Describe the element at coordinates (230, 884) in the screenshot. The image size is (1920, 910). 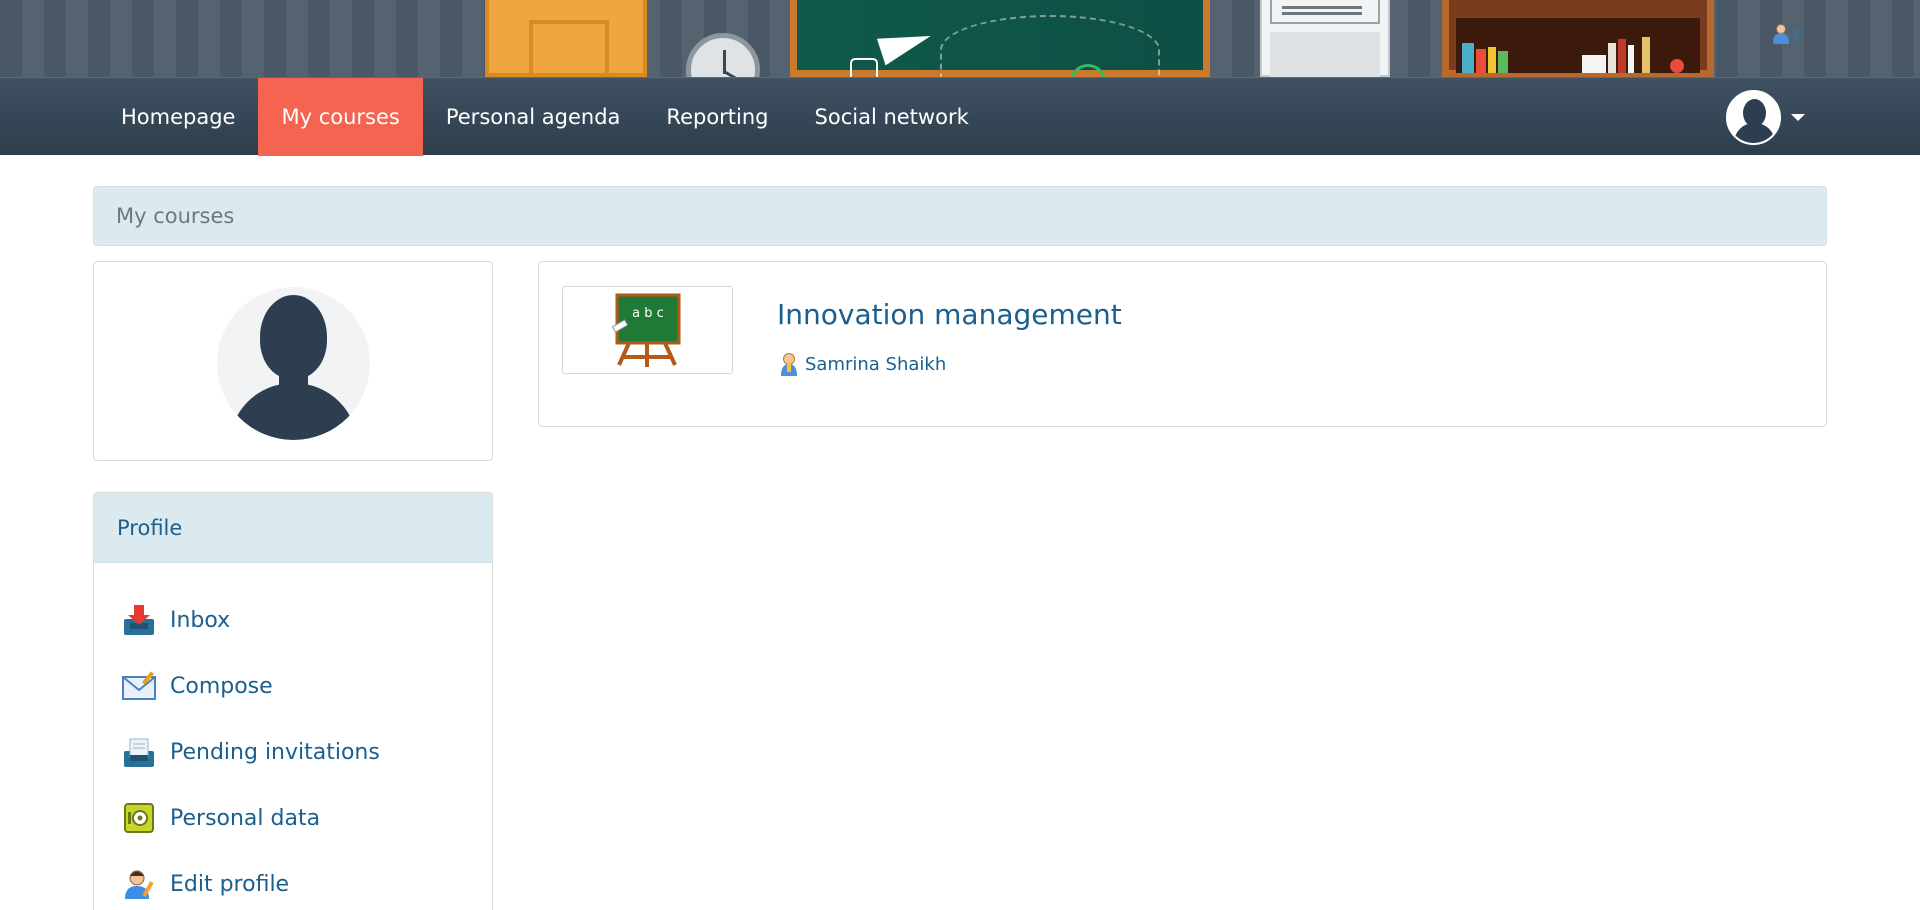
I see `profile-item-label: Edit profile` at that location.